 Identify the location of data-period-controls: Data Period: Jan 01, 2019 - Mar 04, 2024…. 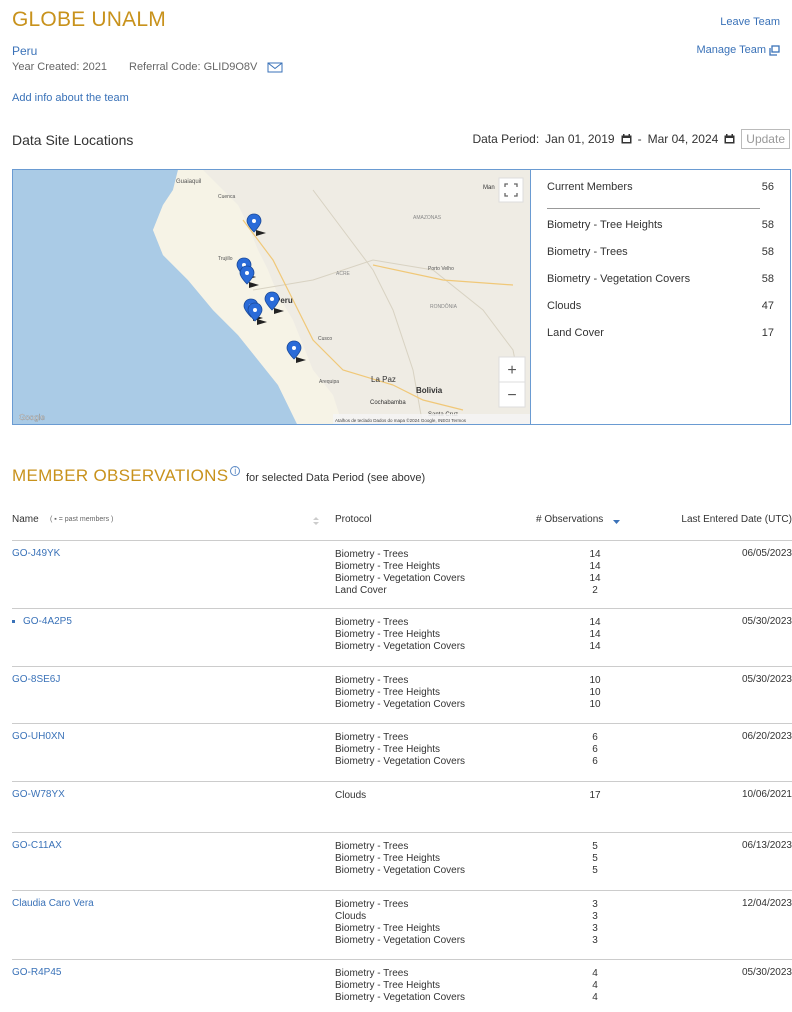
(631, 139).